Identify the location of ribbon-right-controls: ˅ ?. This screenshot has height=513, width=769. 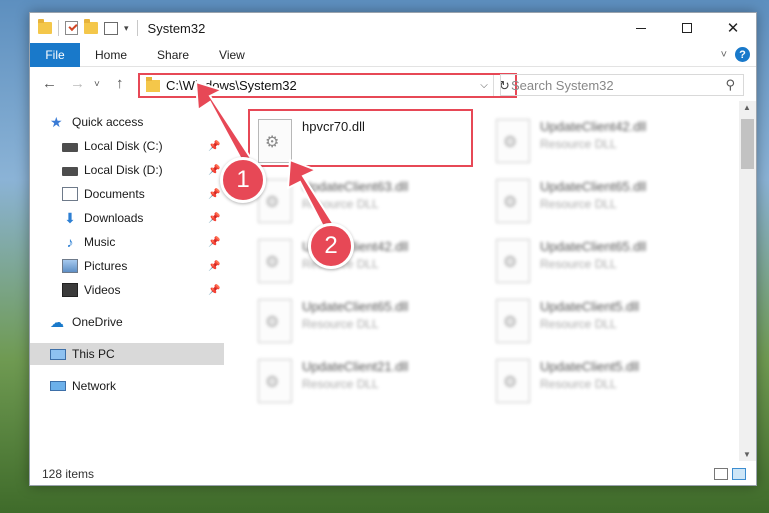
(735, 54).